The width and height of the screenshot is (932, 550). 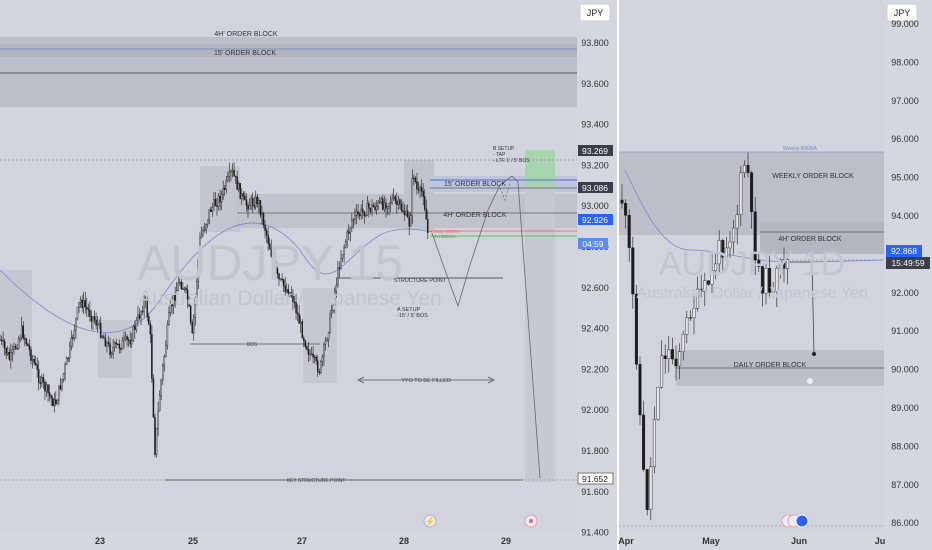 I want to click on right-price-tick: 88.000, so click(x=905, y=446).